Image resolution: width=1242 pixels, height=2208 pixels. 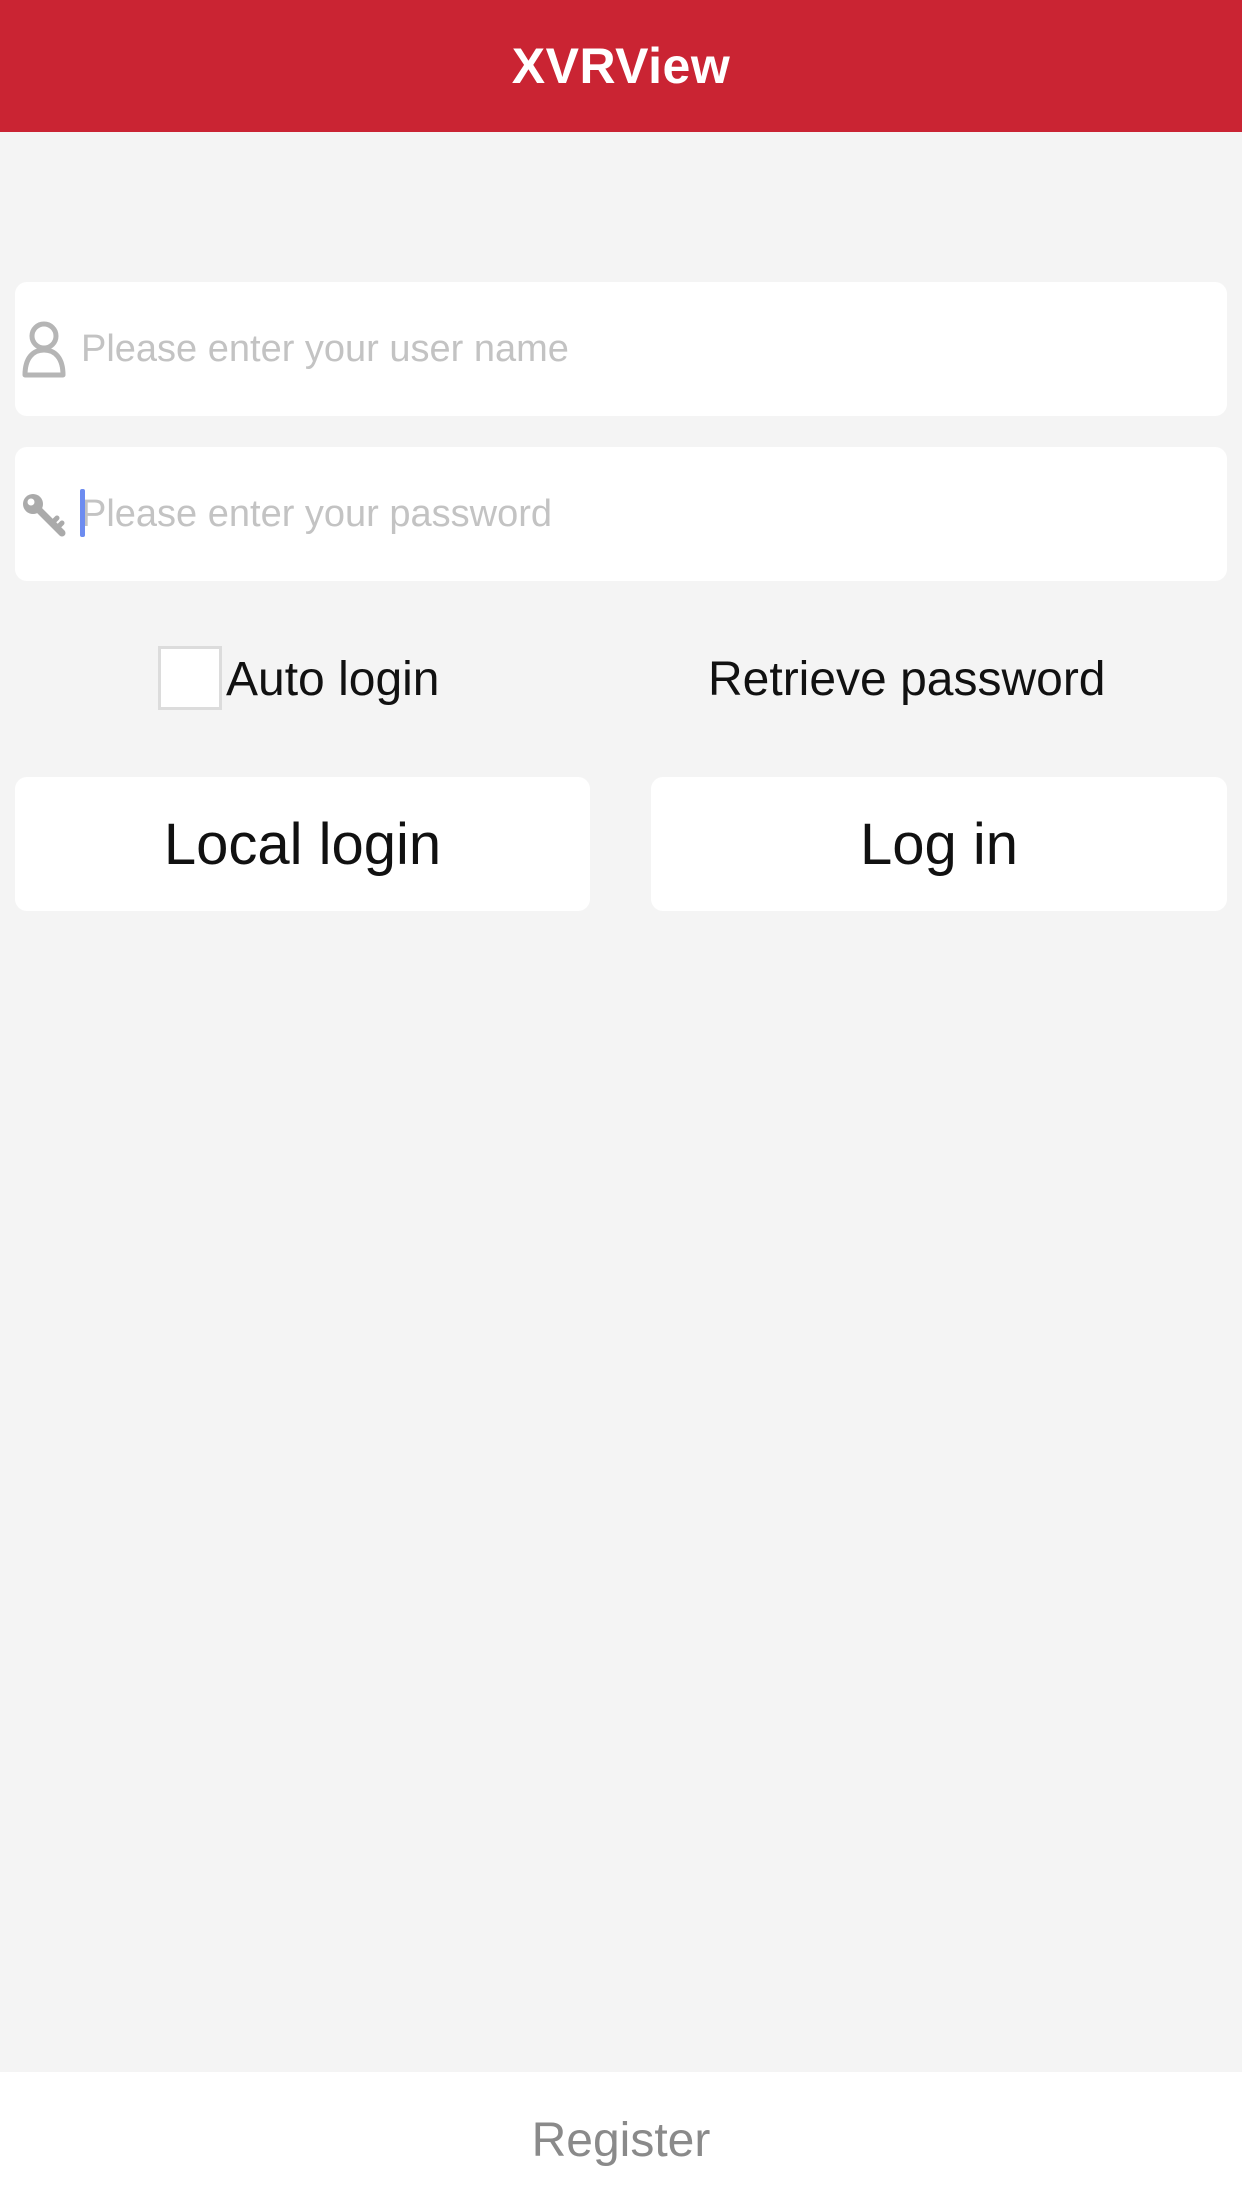 I want to click on password-field, so click(x=621, y=514).